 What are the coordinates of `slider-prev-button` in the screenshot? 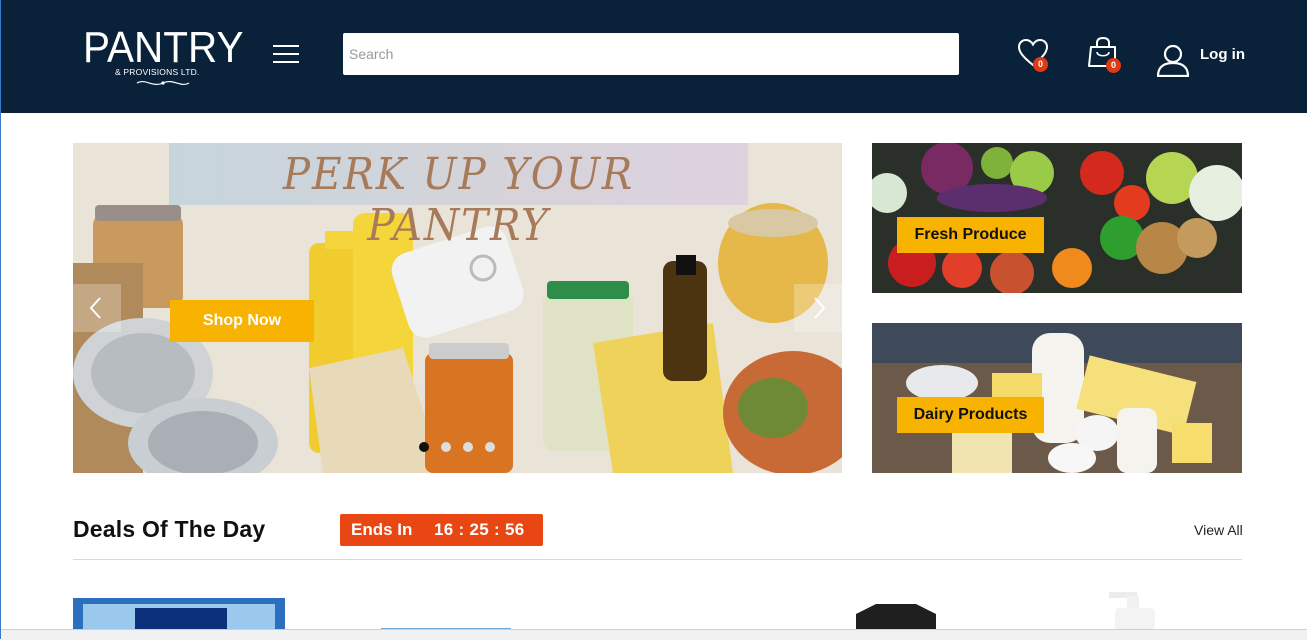 It's located at (97, 308).